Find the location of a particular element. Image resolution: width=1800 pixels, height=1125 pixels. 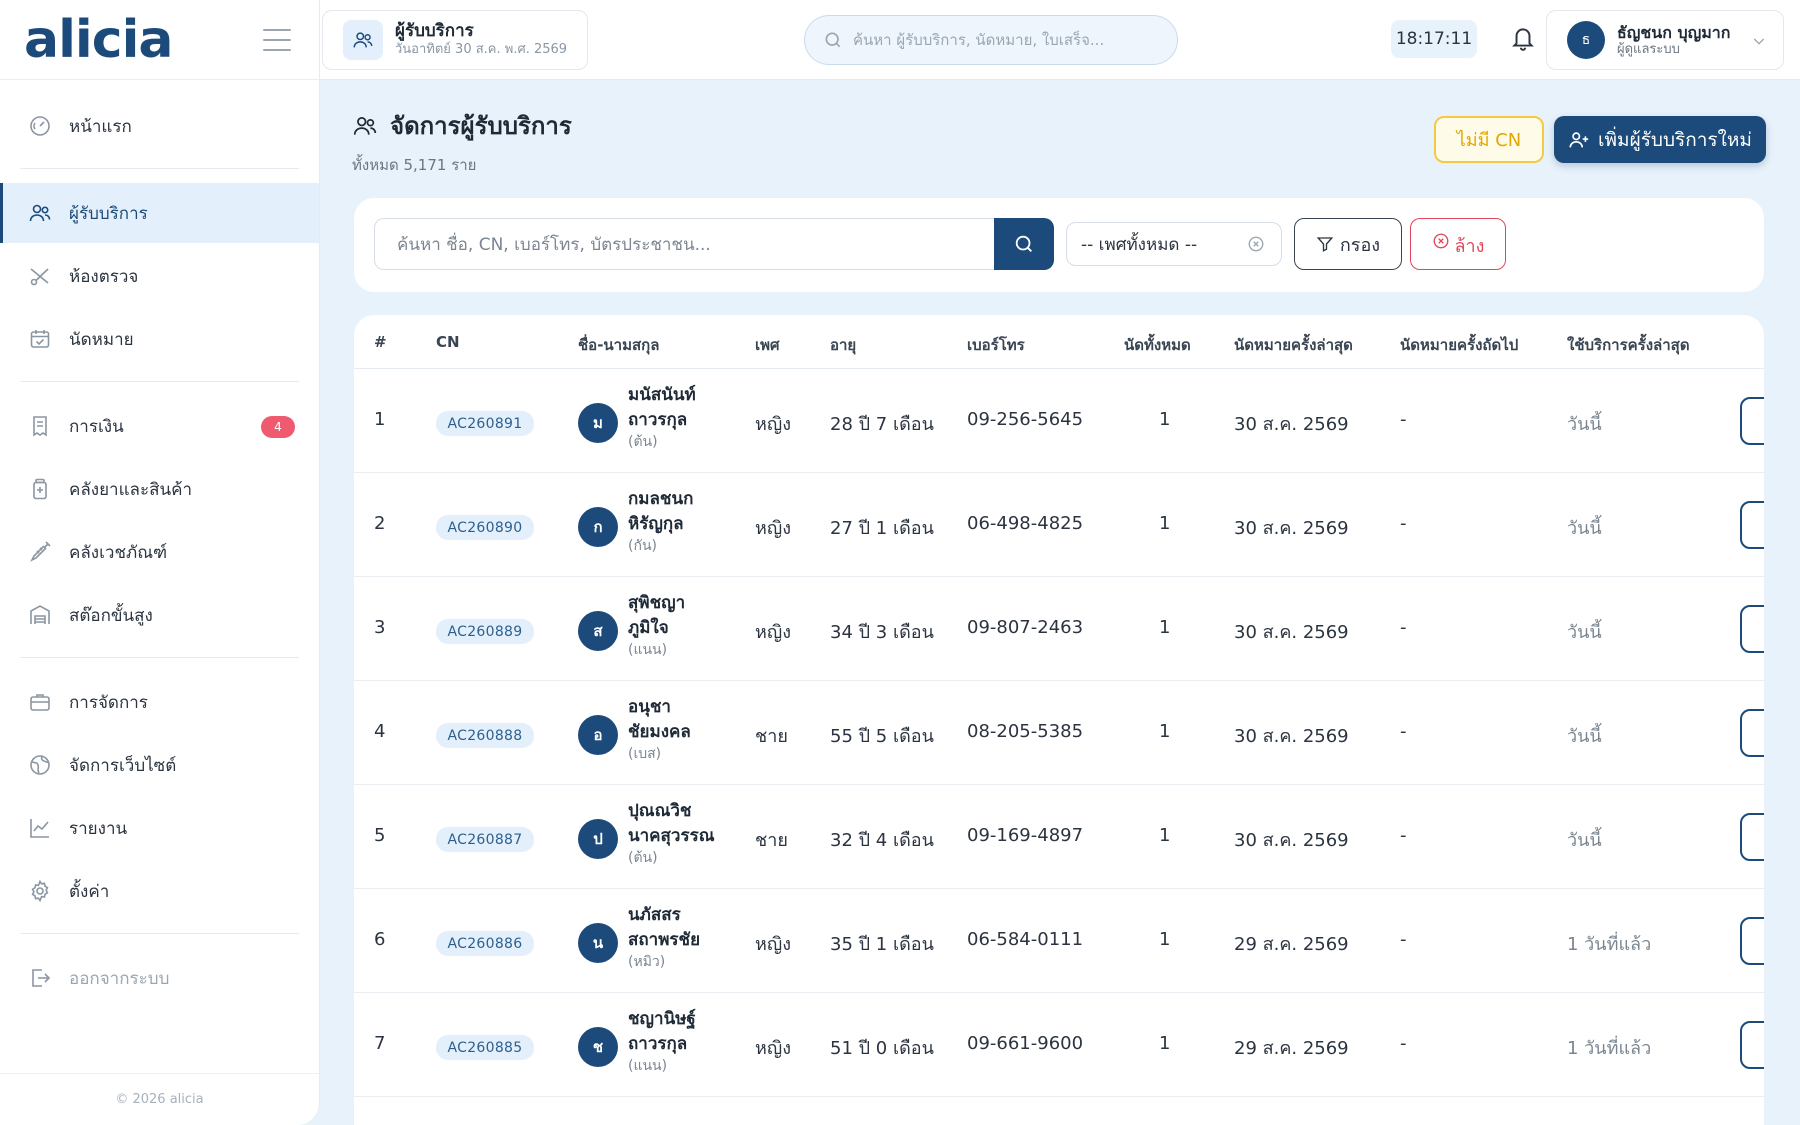

col-header-next-appt: นัดหมายครั้งถัดไป is located at coordinates (1459, 345).